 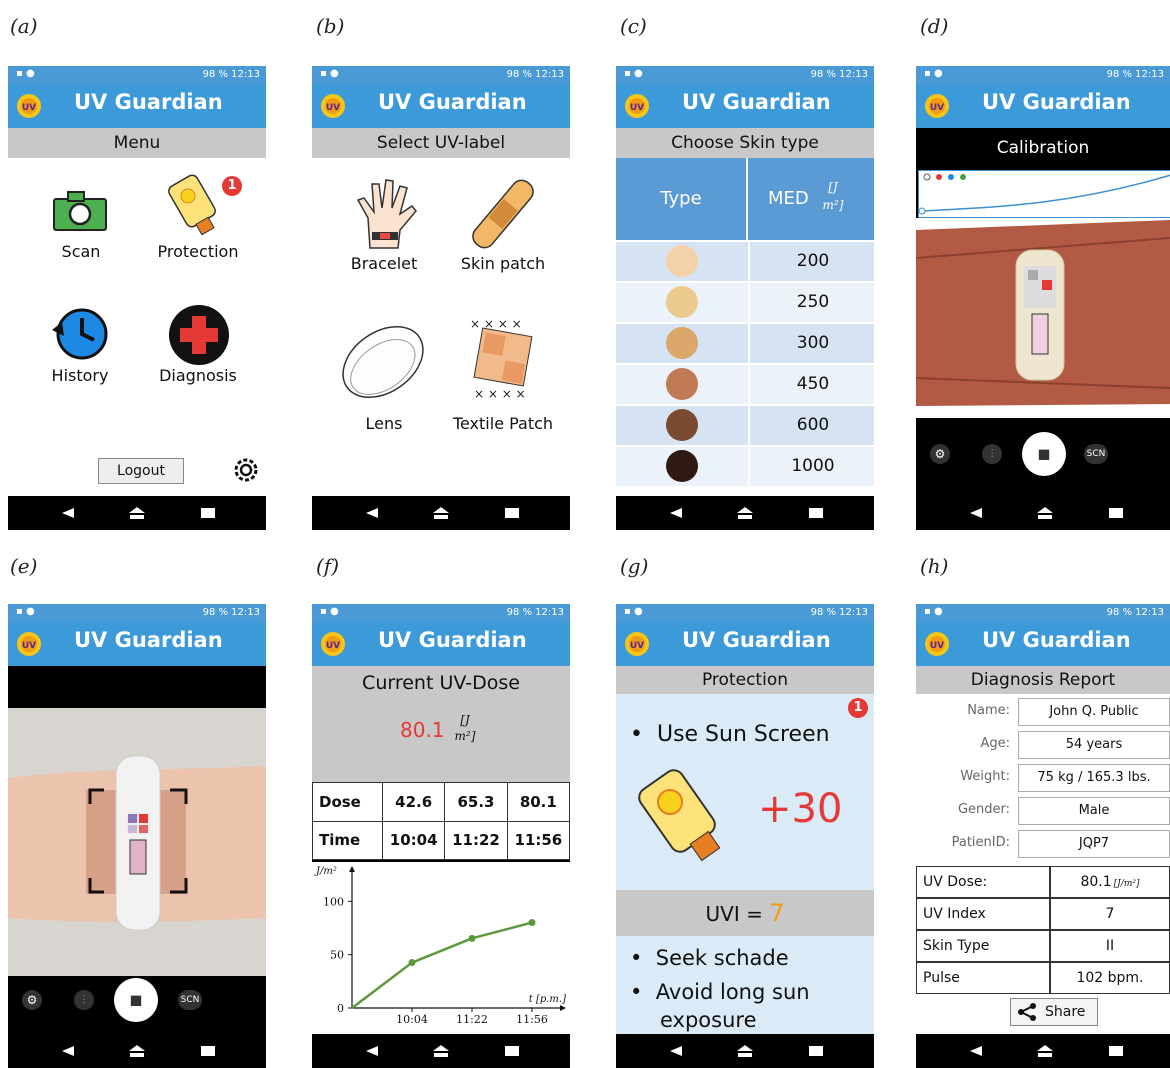 What do you see at coordinates (1094, 778) in the screenshot?
I see `field-value: 75 kg / 165.3 lbs.` at bounding box center [1094, 778].